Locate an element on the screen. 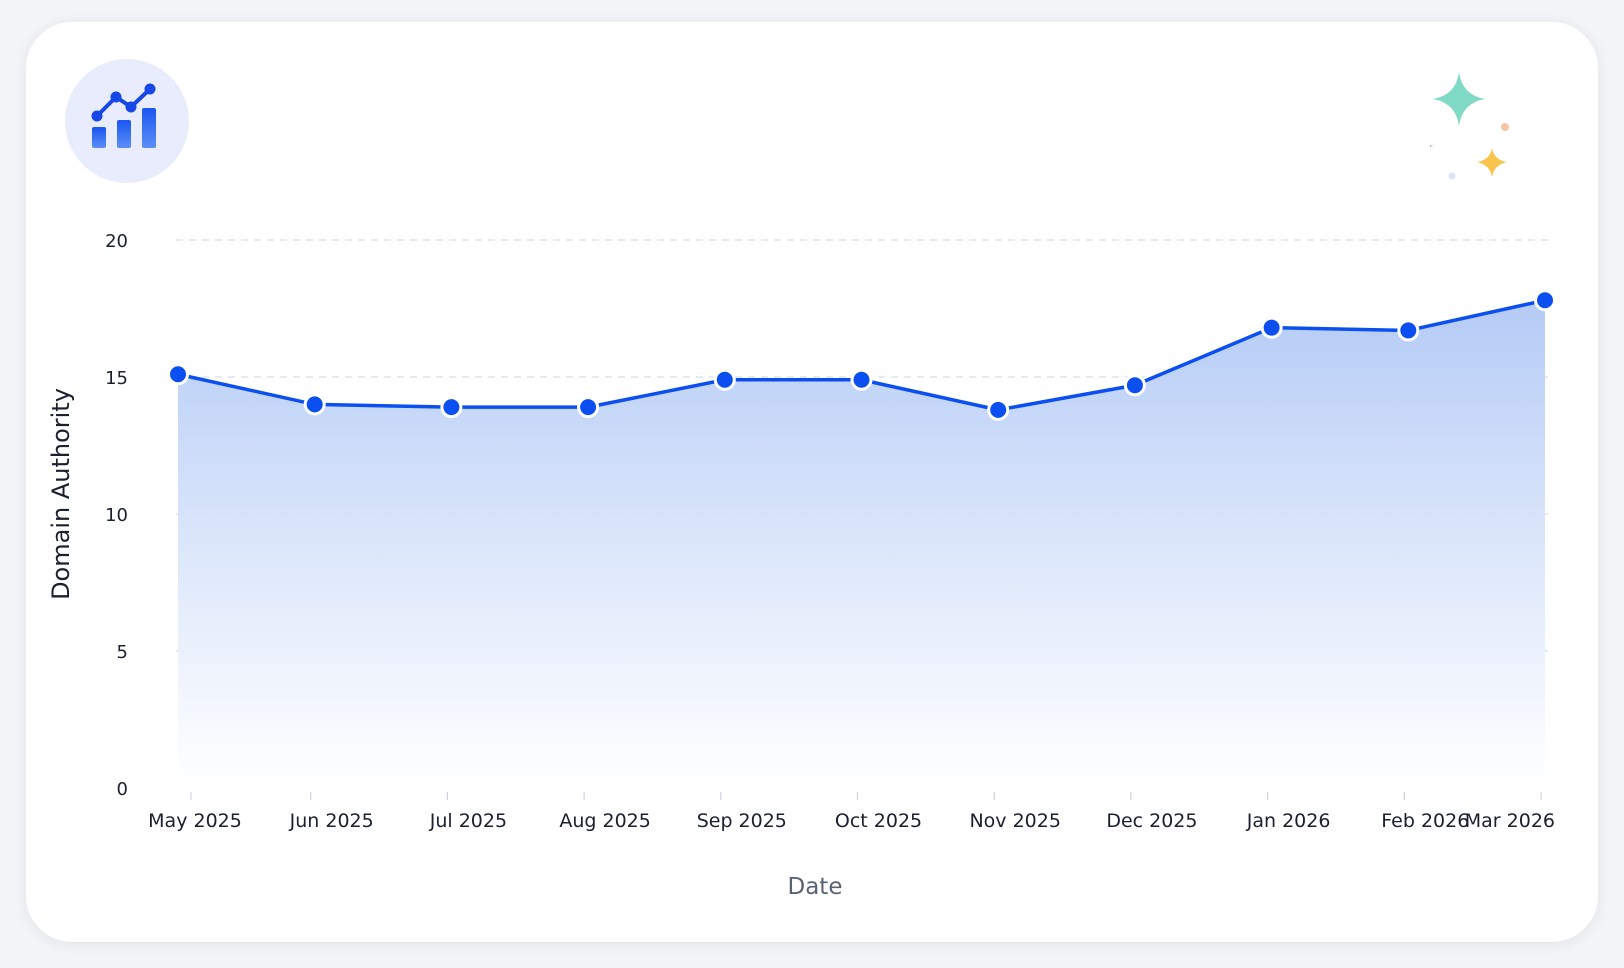 This screenshot has height=968, width=1624. x-tick-label: May 2025 is located at coordinates (195, 821).